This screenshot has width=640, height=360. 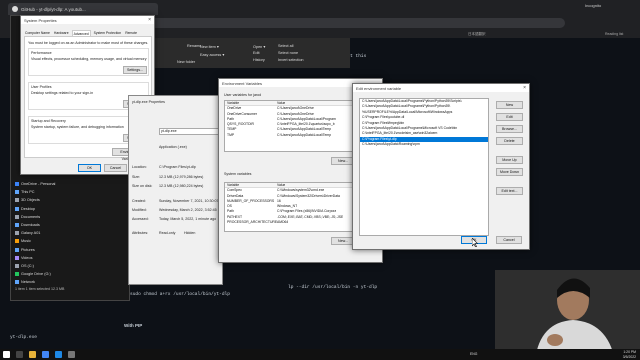 I want to click on nav-item: Videos, so click(x=24, y=257).